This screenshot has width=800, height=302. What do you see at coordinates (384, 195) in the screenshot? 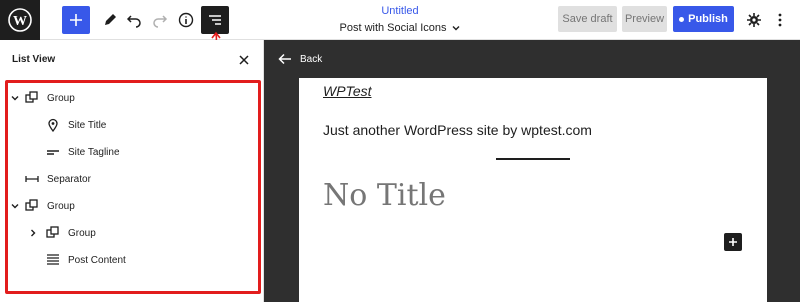
I see `post-title-block: No Title` at bounding box center [384, 195].